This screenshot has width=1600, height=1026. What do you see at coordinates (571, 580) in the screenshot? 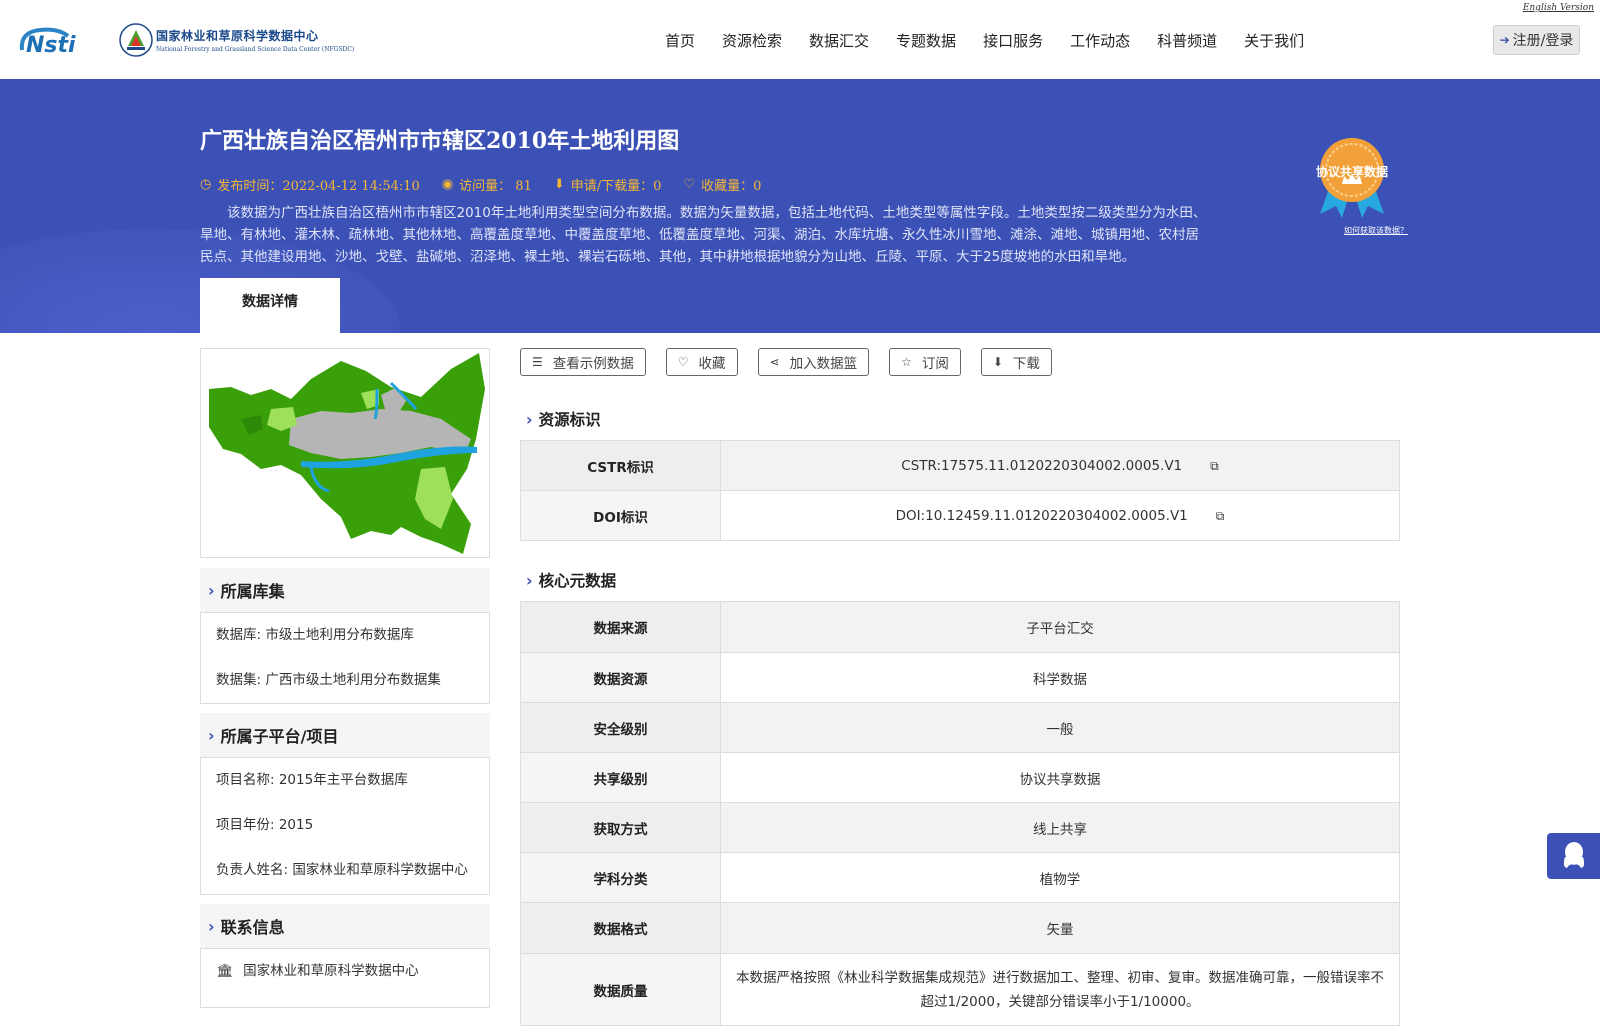
I see `core-meta-section-title: › 核心元数据` at bounding box center [571, 580].